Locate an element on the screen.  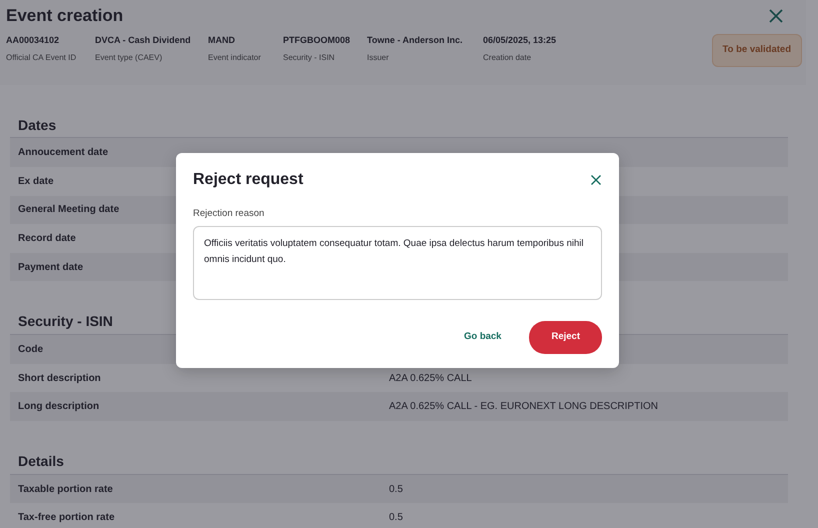
field-value: 06/05/2025, 13:25 is located at coordinates (520, 41).